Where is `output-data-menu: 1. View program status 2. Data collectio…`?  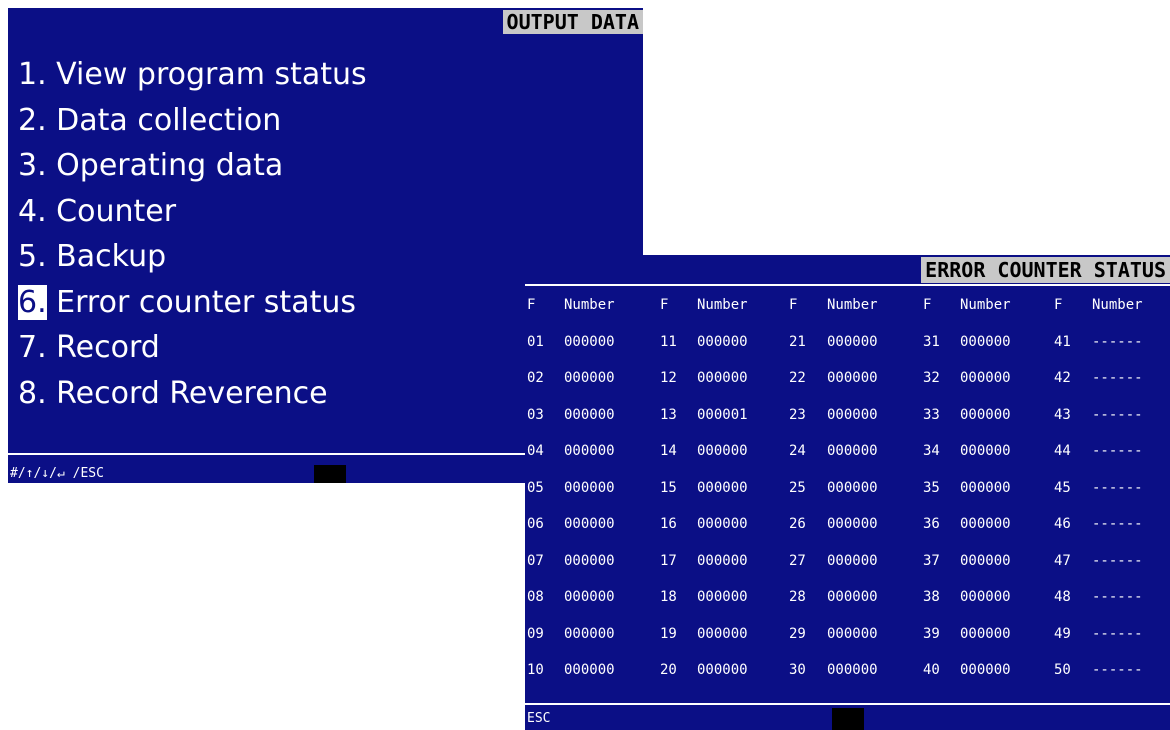
output-data-menu: 1. View program status 2. Data collectio… is located at coordinates (192, 234).